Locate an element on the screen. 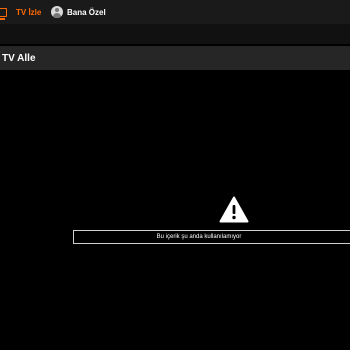  avatar-head is located at coordinates (57, 10).